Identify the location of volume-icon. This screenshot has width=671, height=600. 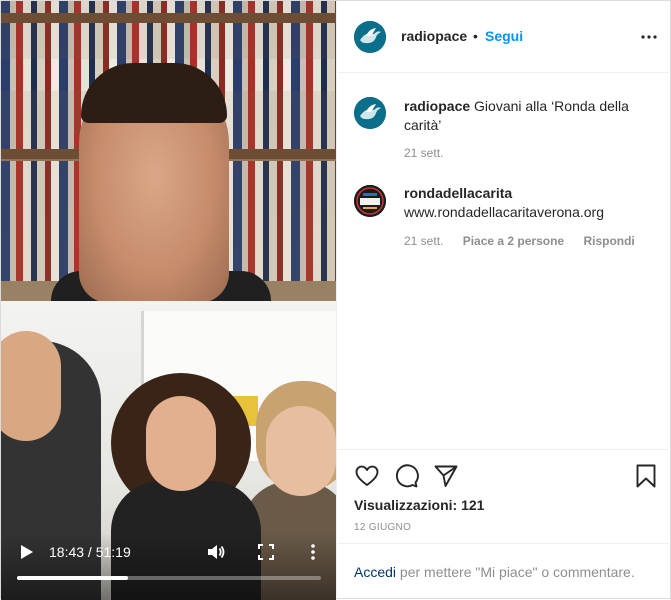
(216, 552).